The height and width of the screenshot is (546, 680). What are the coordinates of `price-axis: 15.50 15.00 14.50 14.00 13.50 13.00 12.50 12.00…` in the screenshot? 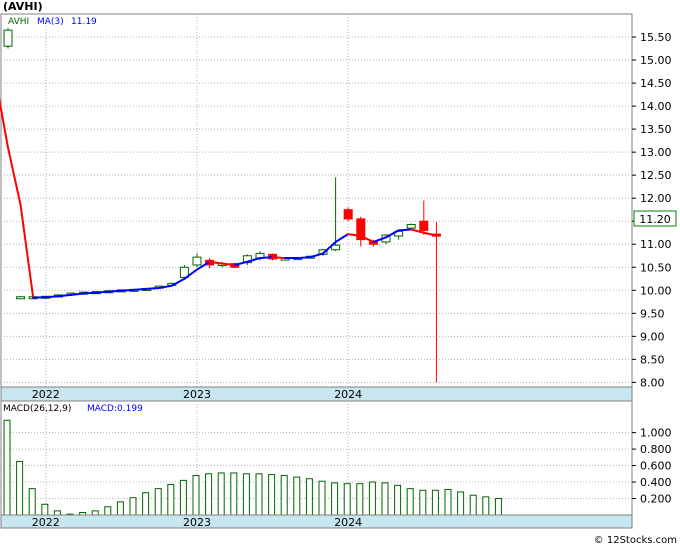 It's located at (652, 210).